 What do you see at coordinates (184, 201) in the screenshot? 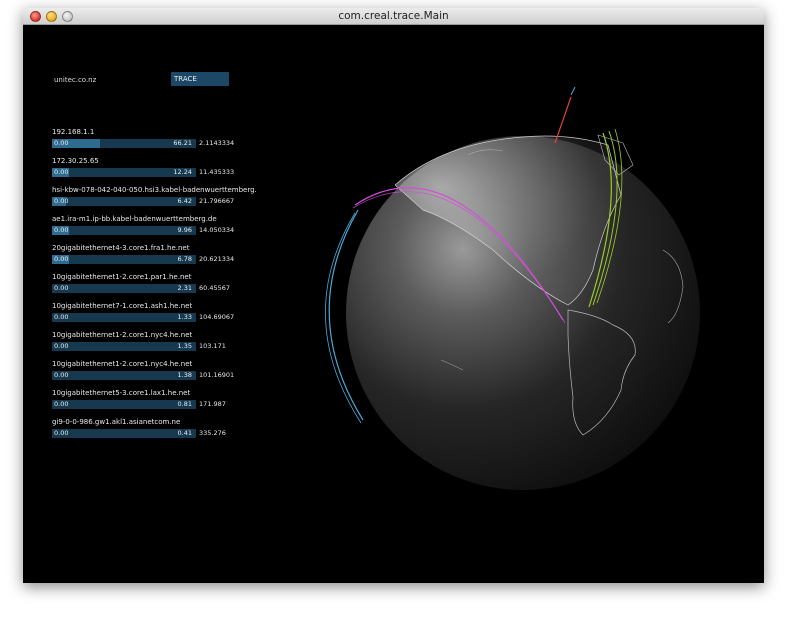
I see `hop-max-value: 6.42` at bounding box center [184, 201].